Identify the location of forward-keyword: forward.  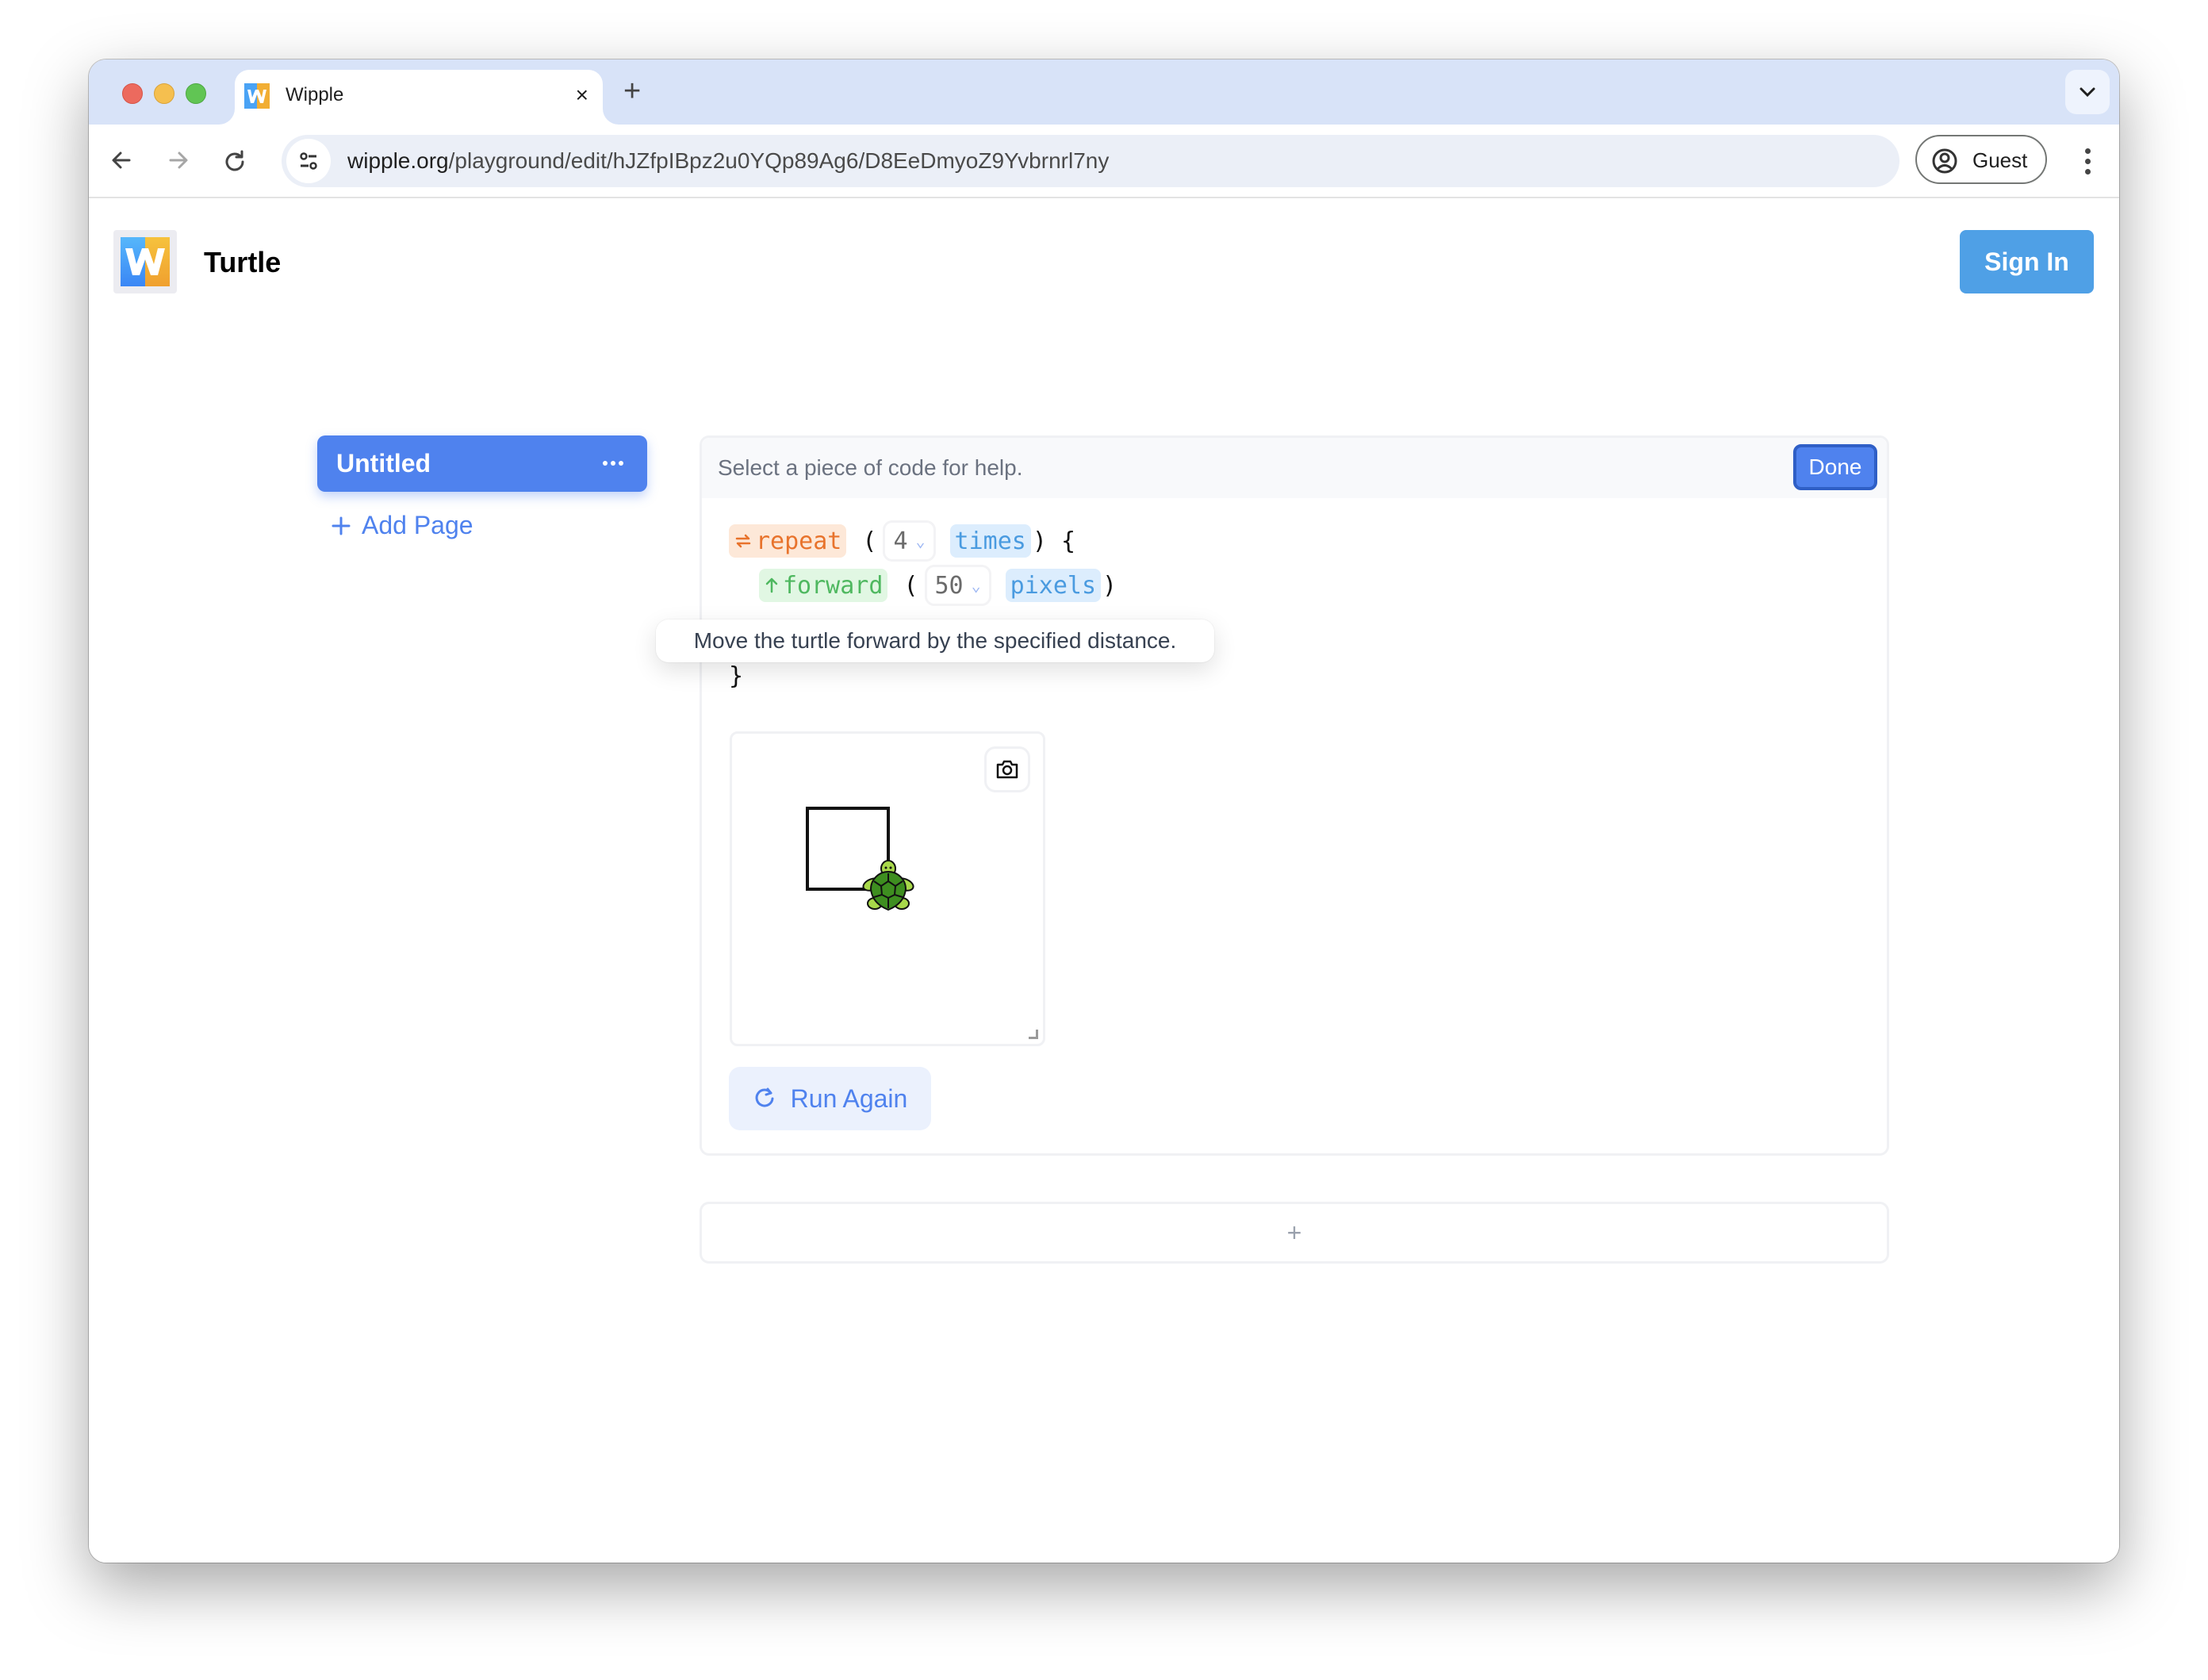
(834, 585).